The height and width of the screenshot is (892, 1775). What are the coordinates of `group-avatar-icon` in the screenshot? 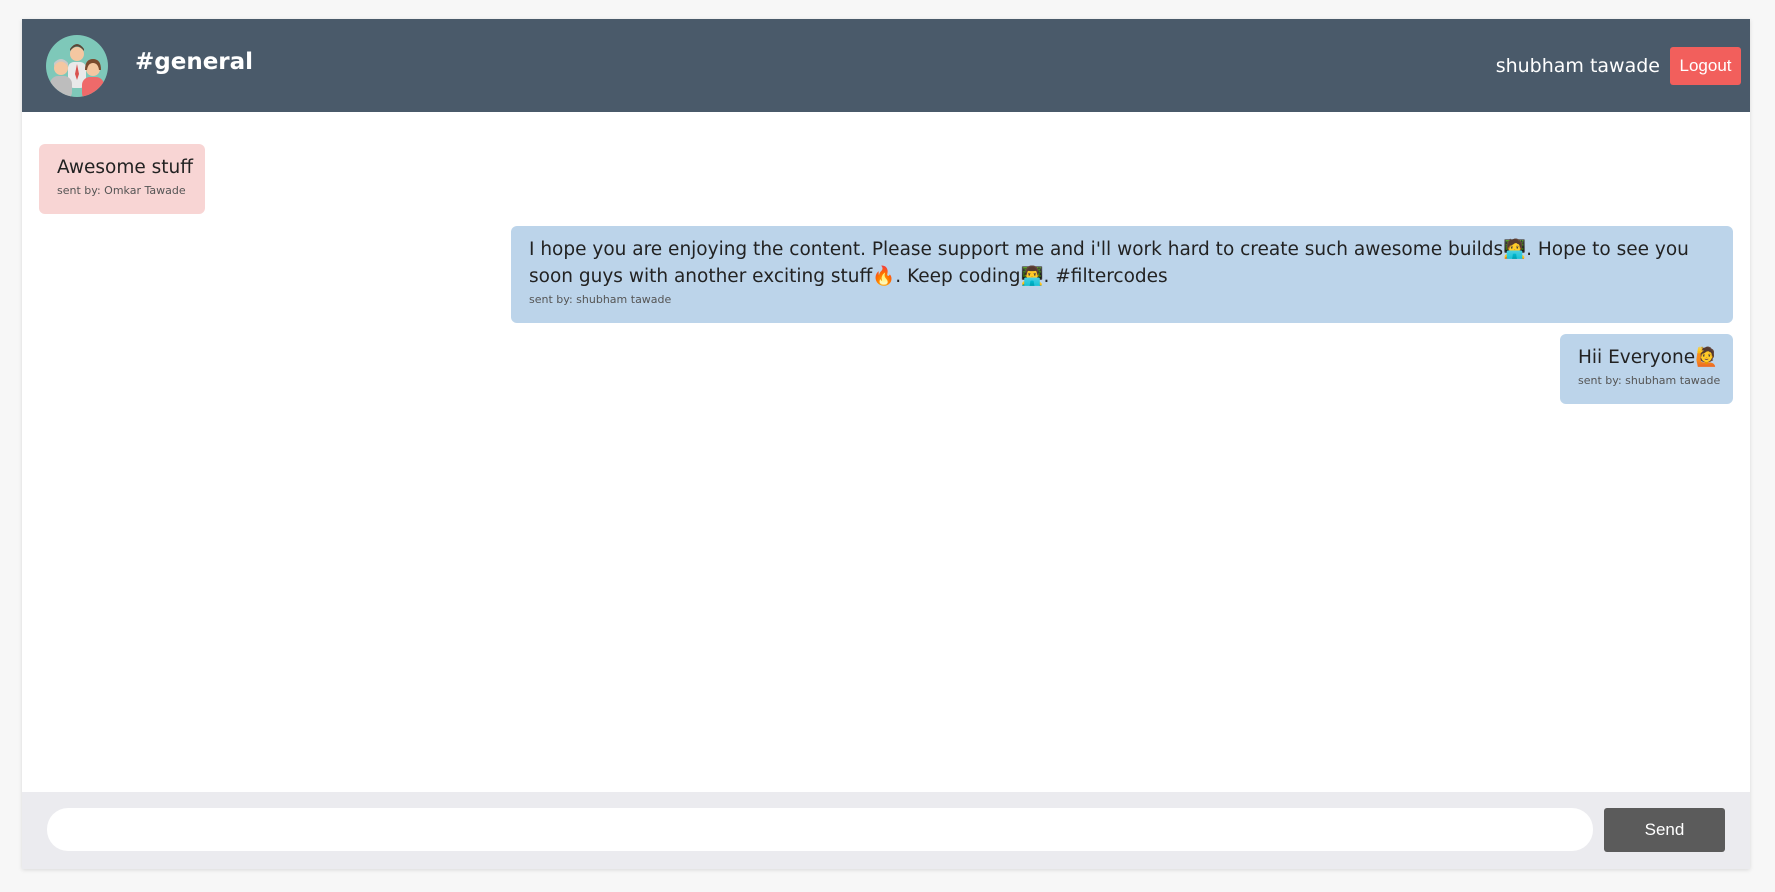 It's located at (77, 66).